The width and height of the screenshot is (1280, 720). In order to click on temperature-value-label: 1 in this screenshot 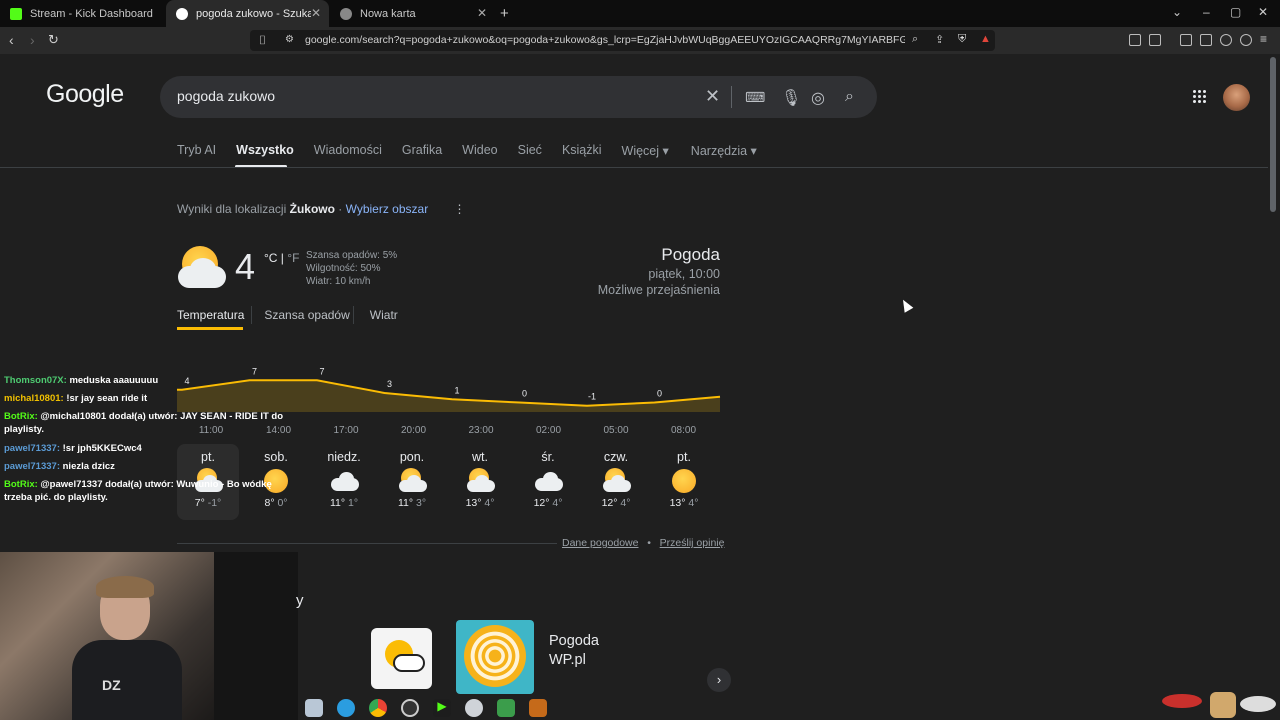, I will do `click(456, 390)`.